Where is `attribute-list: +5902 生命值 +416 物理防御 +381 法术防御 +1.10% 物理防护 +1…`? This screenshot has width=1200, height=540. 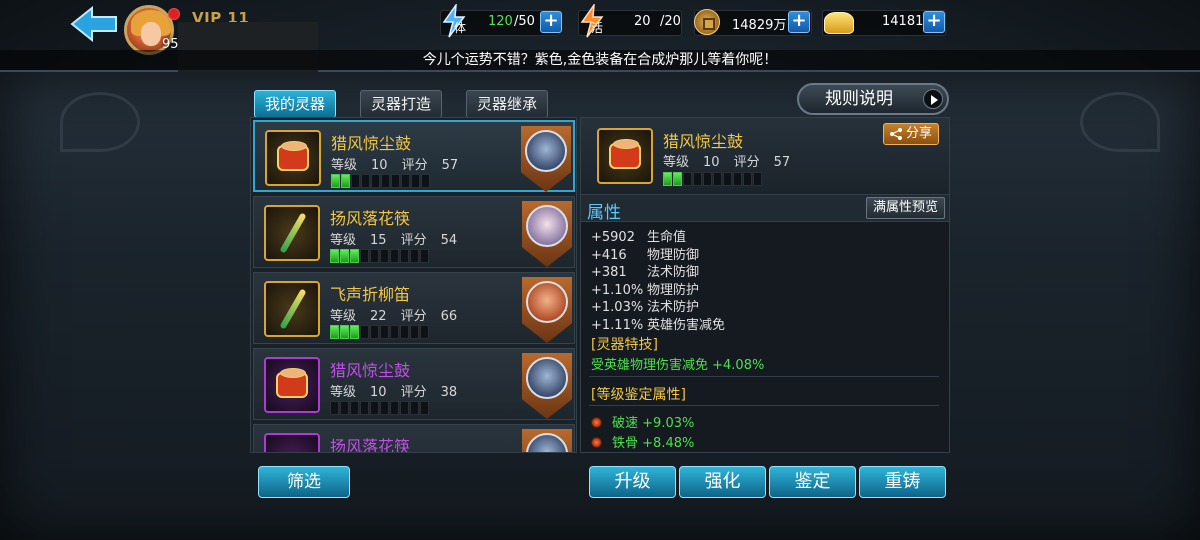 attribute-list: +5902 生命值 +416 物理防御 +381 法术防御 +1.10% 物理防护 +1… is located at coordinates (658, 279).